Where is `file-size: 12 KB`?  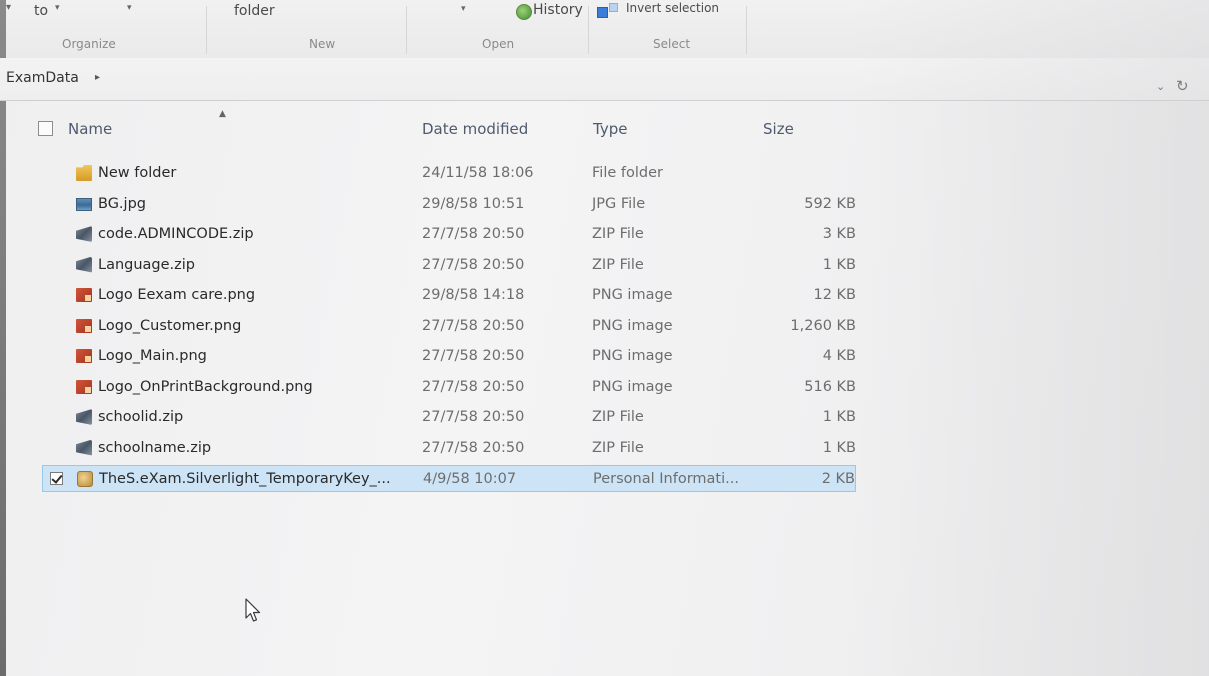 file-size: 12 KB is located at coordinates (834, 295).